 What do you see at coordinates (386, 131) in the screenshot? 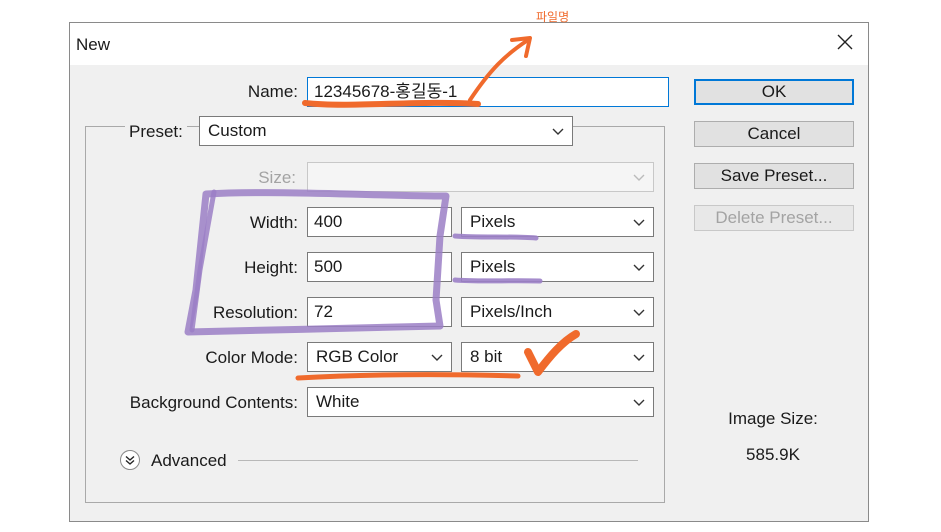
I see `preset-select: Custom` at bounding box center [386, 131].